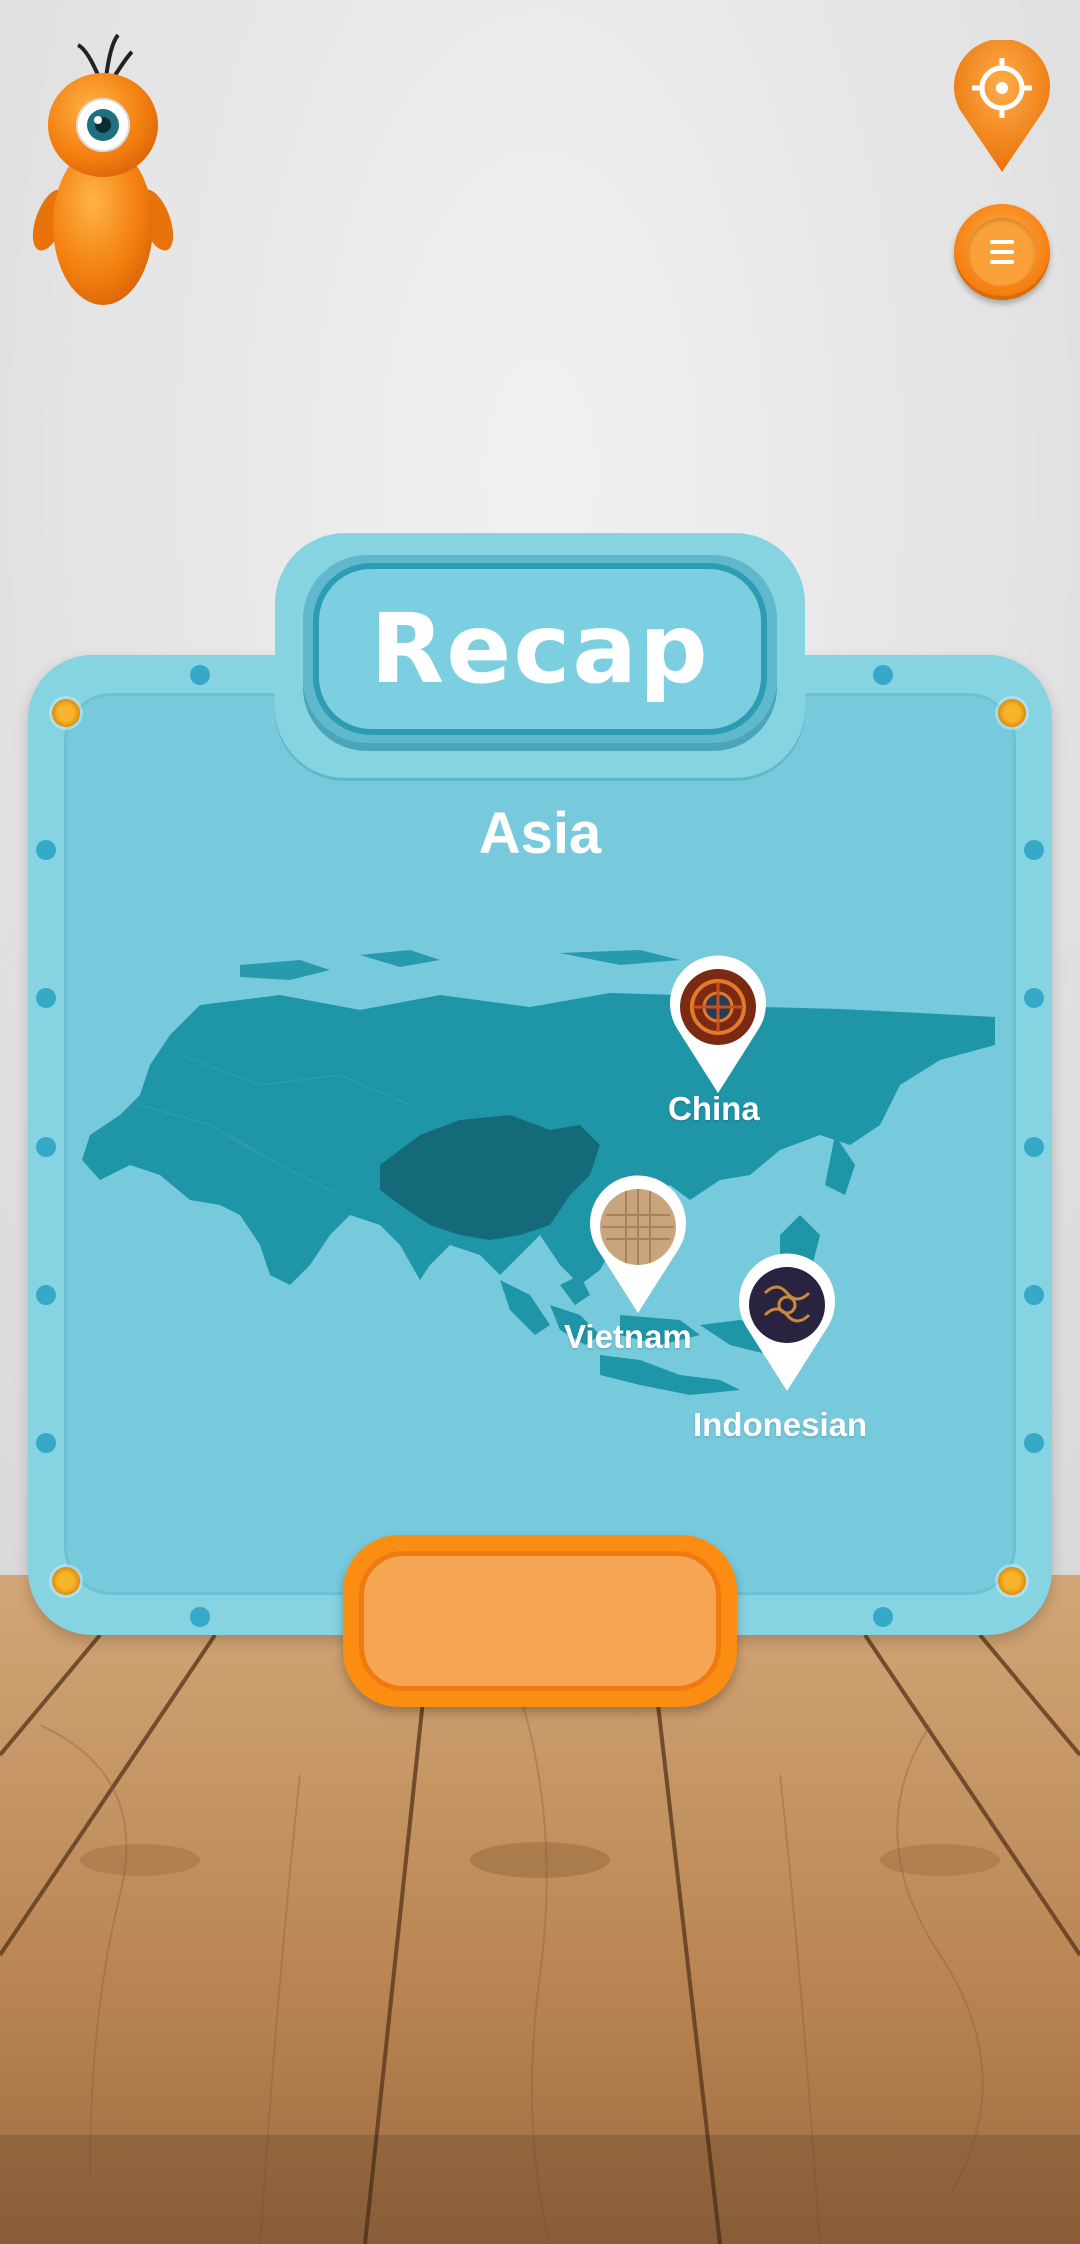 The width and height of the screenshot is (1080, 2244). I want to click on pin-china, so click(718, 1025).